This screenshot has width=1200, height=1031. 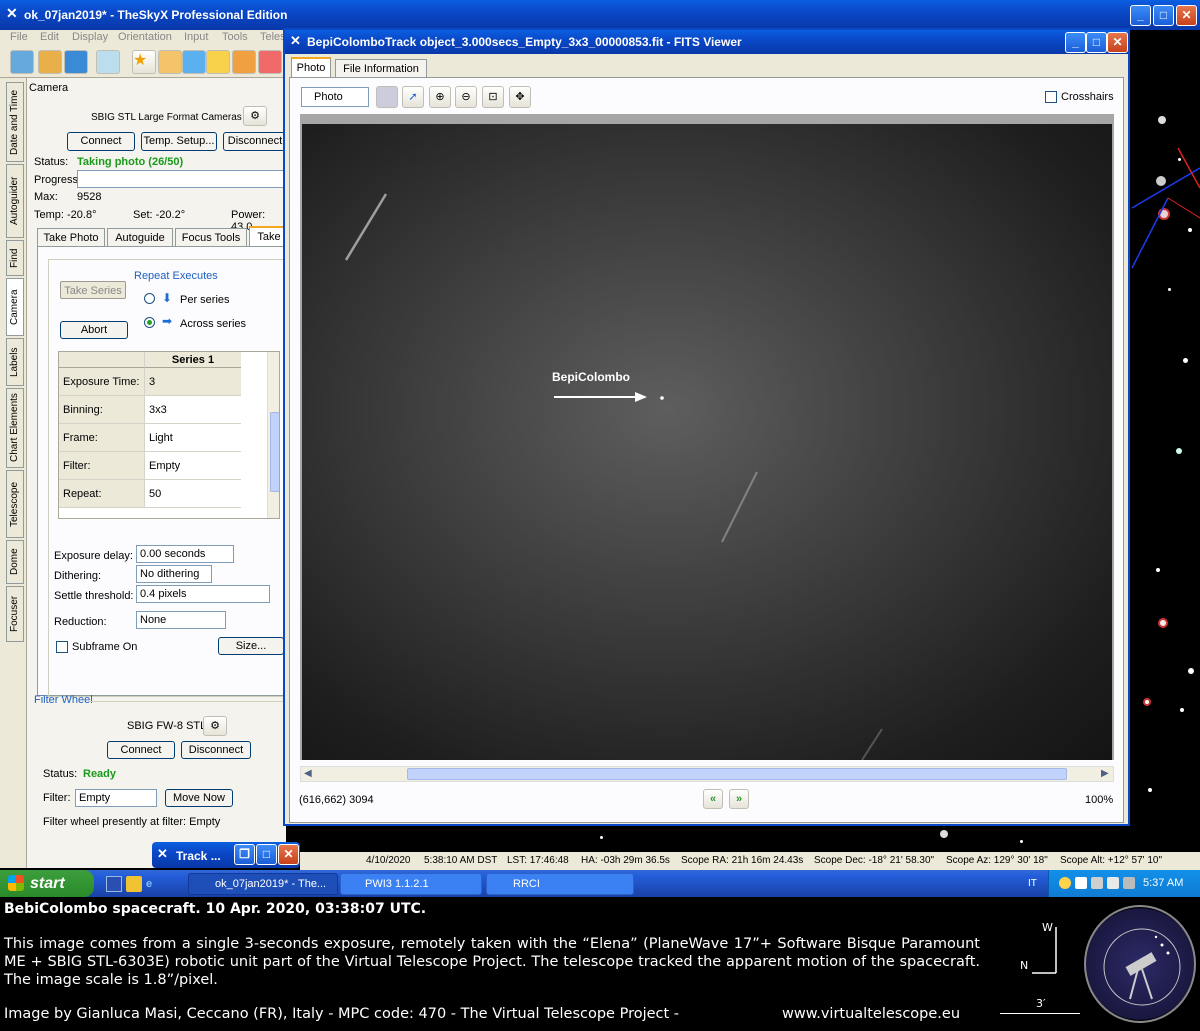 I want to click on fits-tab-file-information: File Information, so click(x=381, y=68).